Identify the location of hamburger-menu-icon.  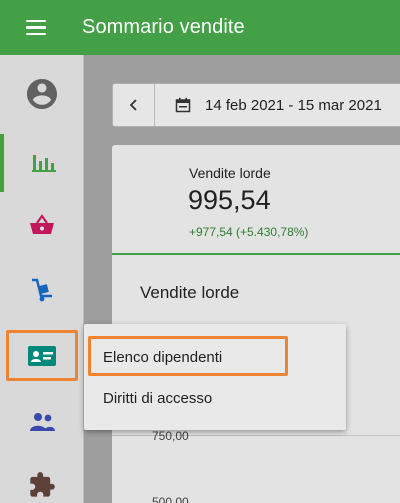
(41, 28).